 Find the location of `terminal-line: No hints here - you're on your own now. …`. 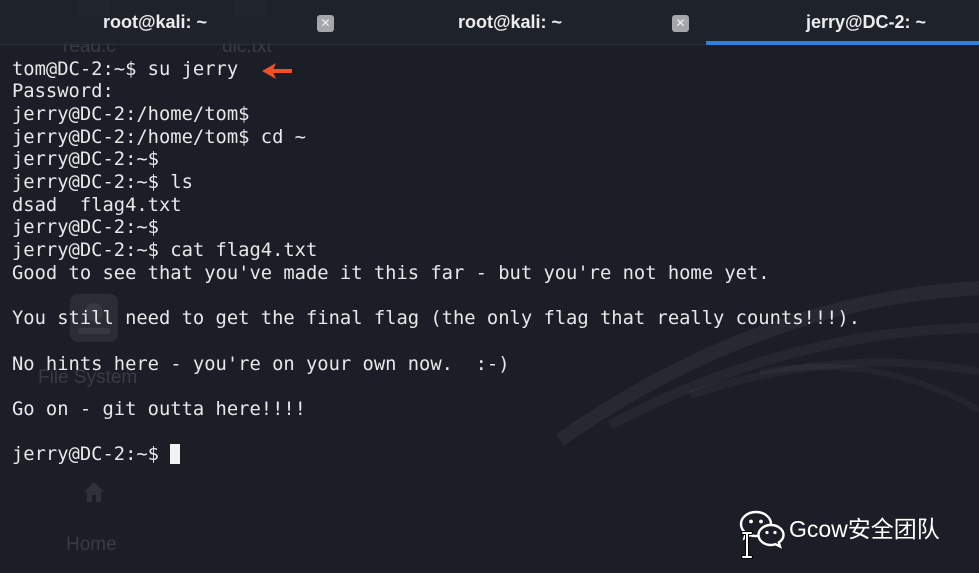

terminal-line: No hints here - you're on your own now. … is located at coordinates (261, 364).